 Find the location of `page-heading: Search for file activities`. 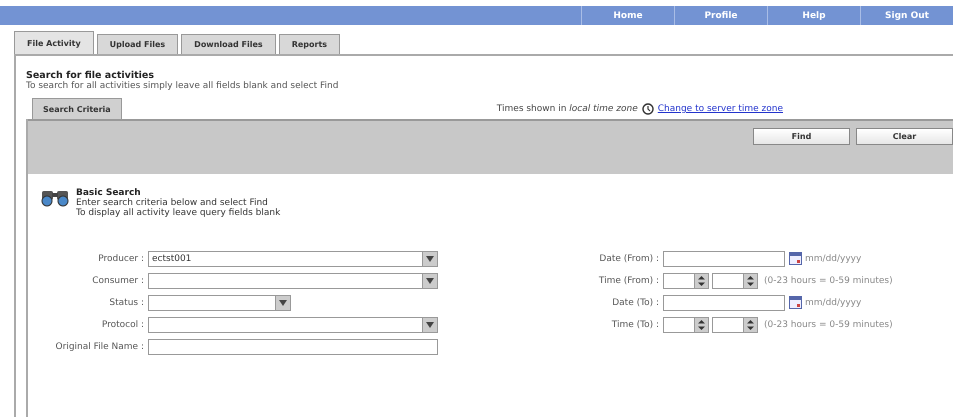

page-heading: Search for file activities is located at coordinates (90, 75).